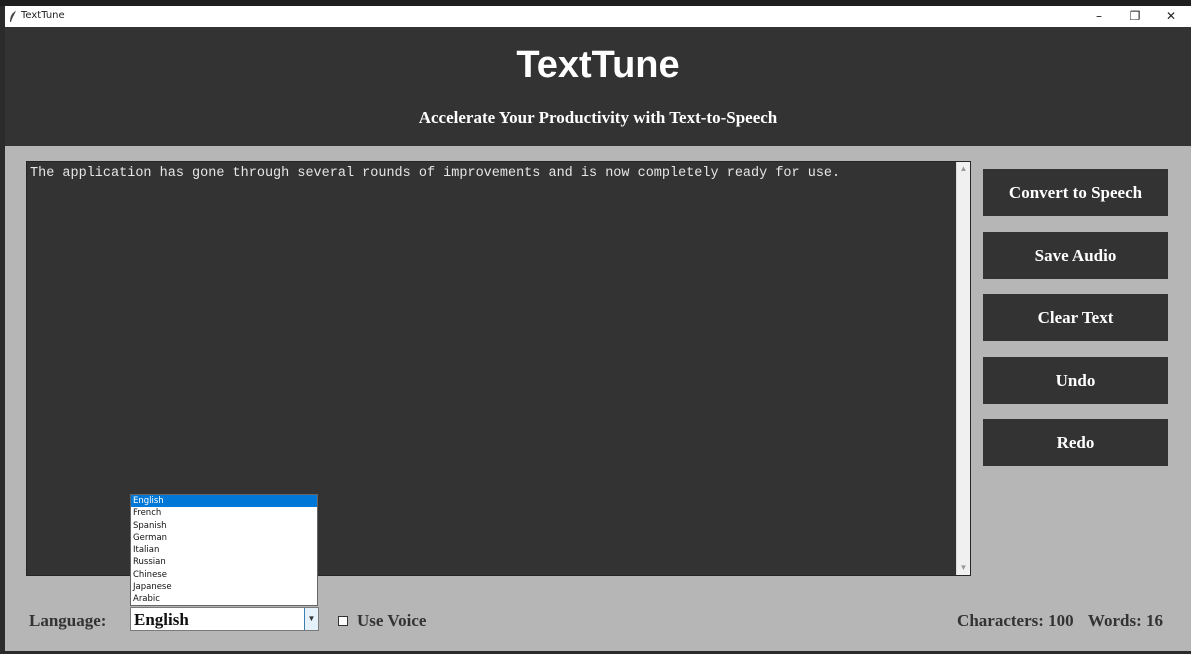  Describe the element at coordinates (598, 65) in the screenshot. I see `app-title: TextTune` at that location.